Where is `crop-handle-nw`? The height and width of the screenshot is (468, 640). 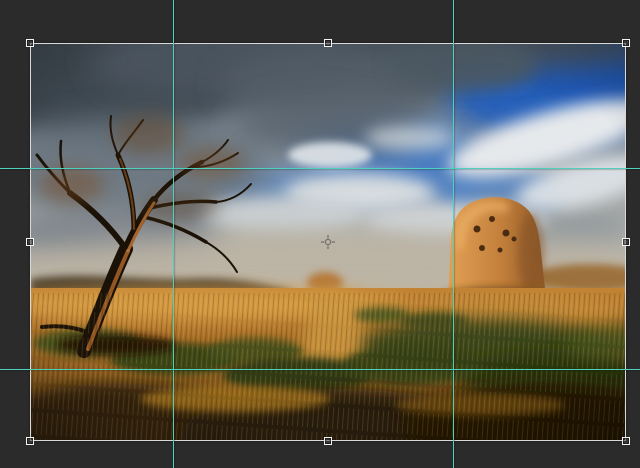 crop-handle-nw is located at coordinates (30, 43).